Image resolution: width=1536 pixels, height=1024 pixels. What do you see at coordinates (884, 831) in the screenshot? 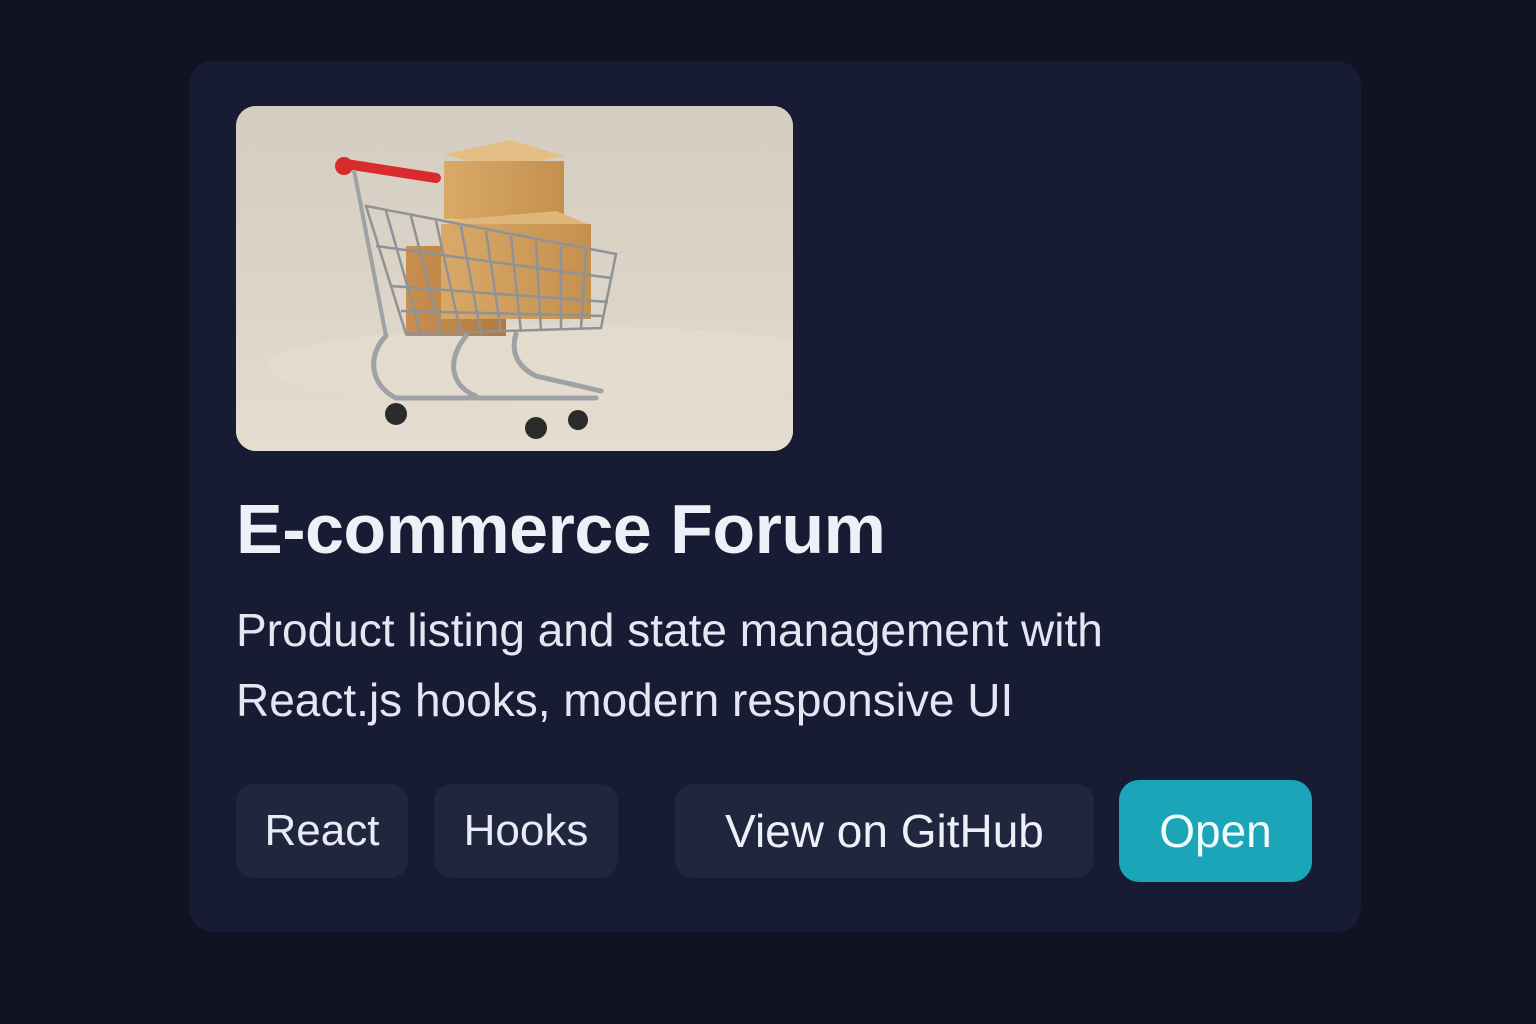
I see `view-on-github-button: View on GitHub` at bounding box center [884, 831].